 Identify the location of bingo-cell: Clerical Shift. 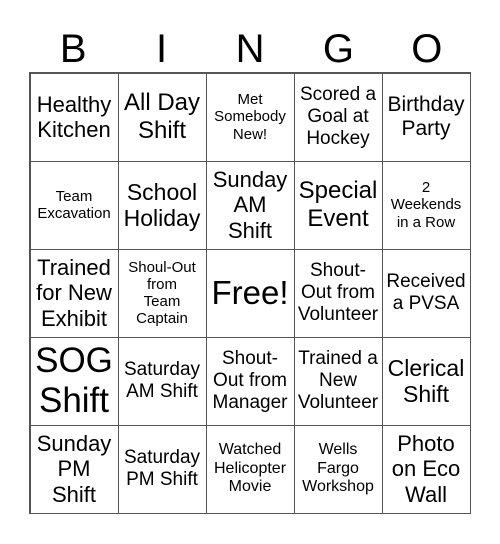
(426, 381).